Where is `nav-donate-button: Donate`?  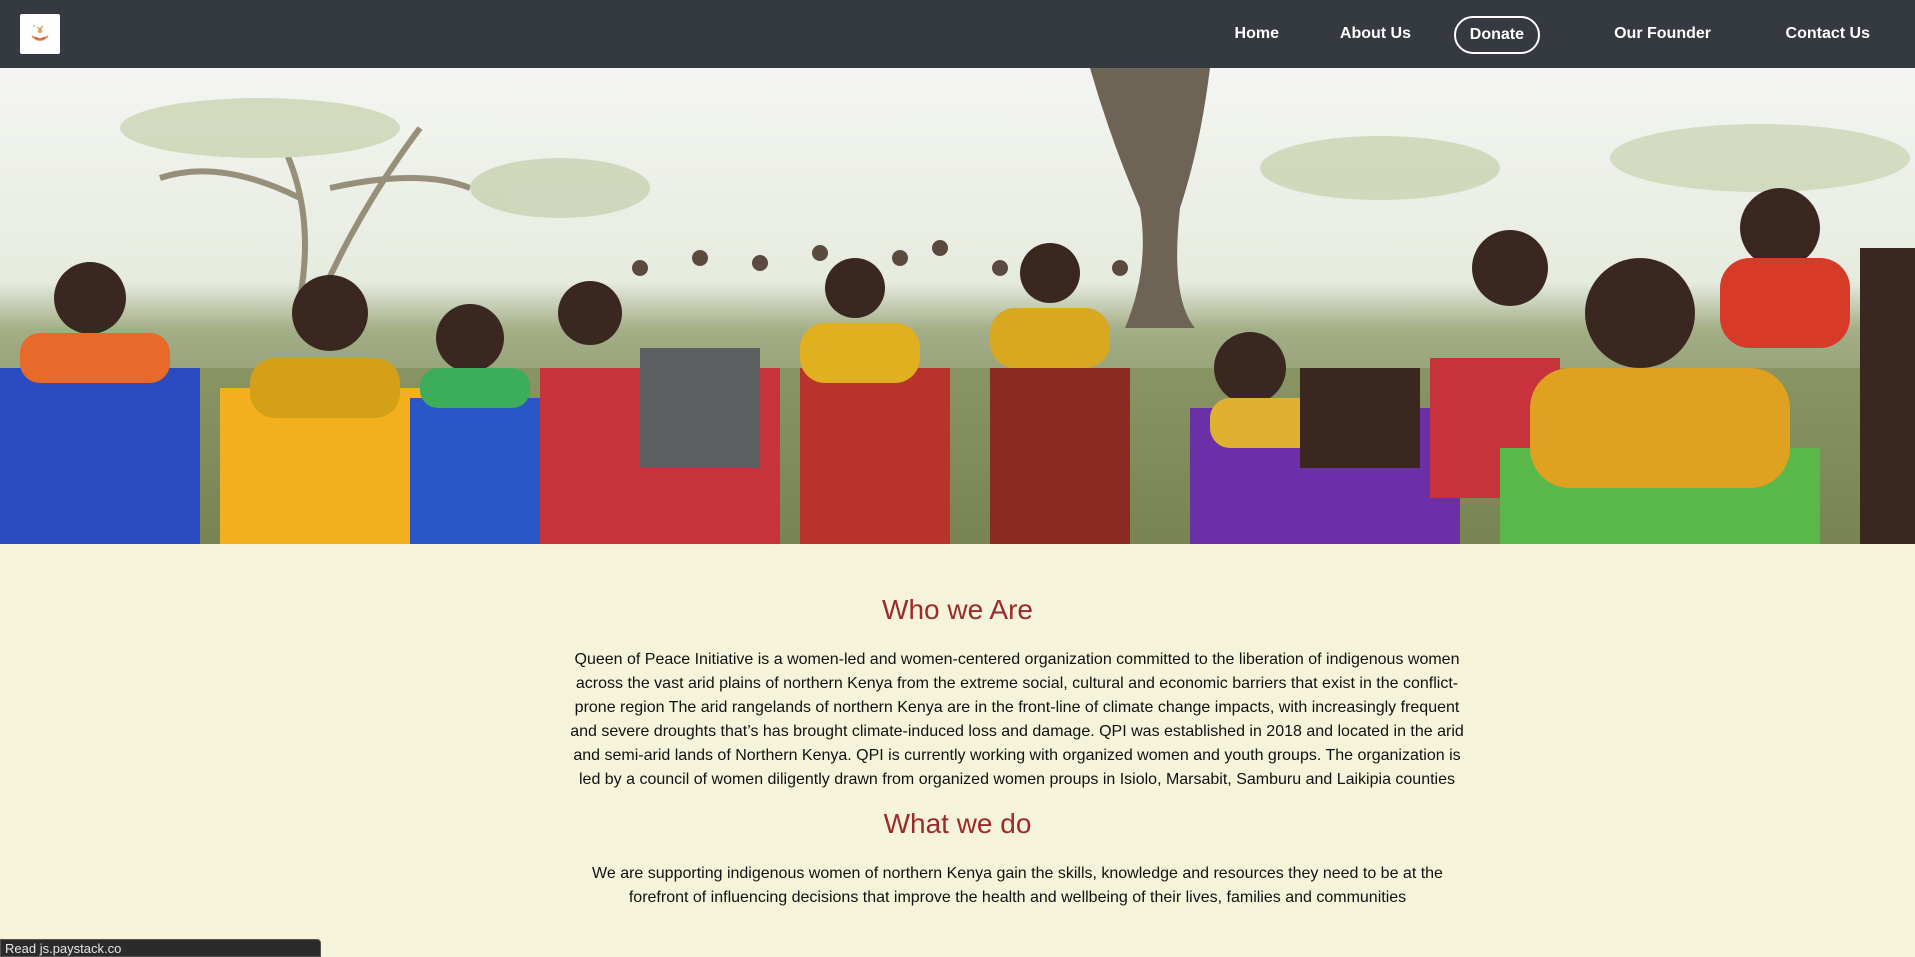
nav-donate-button: Donate is located at coordinates (1496, 35).